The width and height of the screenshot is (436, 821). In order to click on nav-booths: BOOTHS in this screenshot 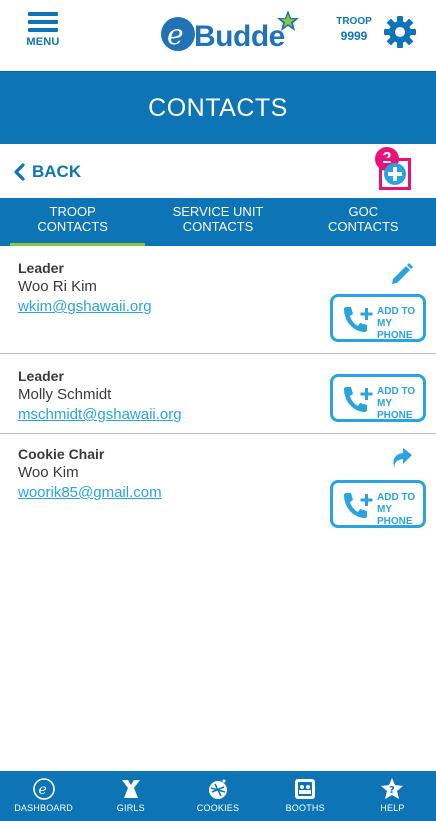, I will do `click(305, 796)`.